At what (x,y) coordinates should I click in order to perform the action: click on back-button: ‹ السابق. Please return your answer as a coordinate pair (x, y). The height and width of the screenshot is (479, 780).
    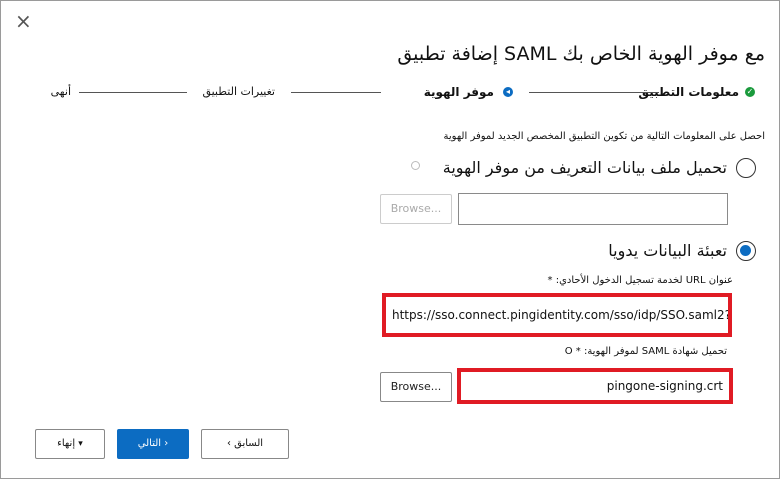
    Looking at the image, I should click on (245, 444).